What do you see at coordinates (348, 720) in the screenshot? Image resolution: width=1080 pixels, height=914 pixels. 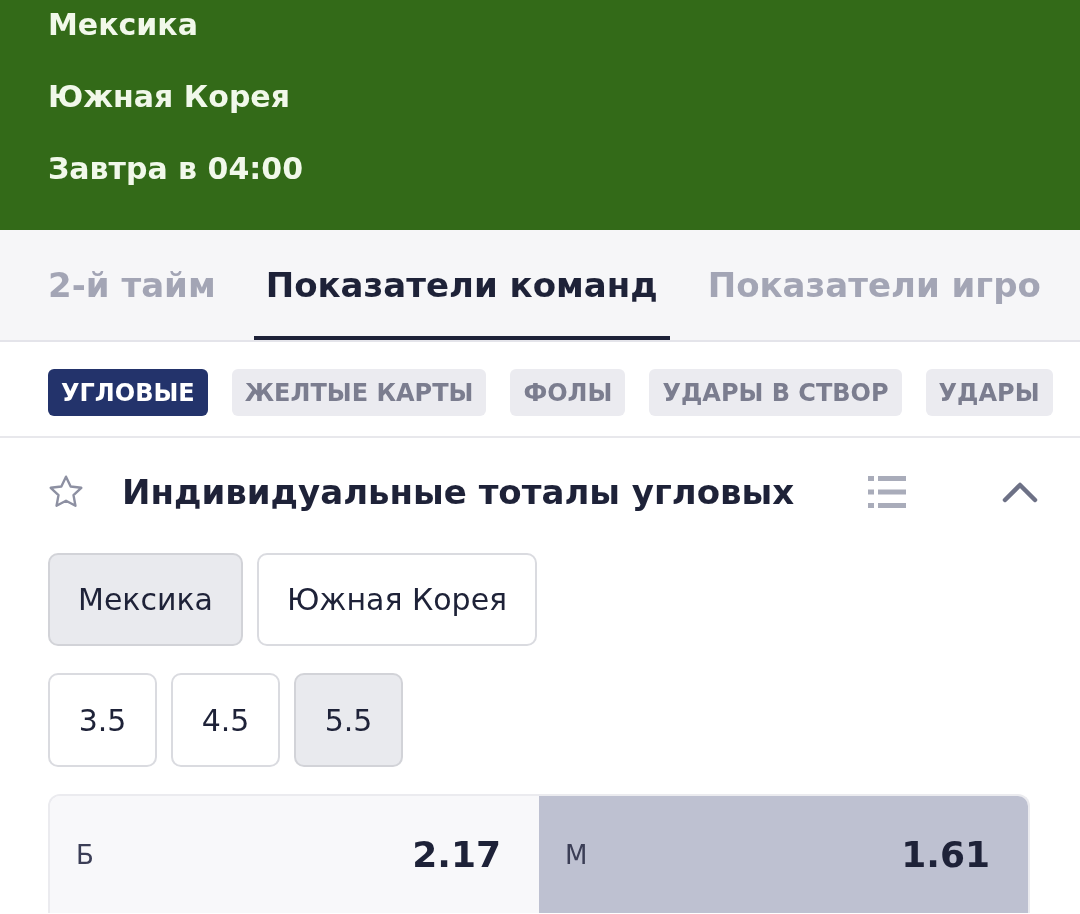 I see `total-line-button: 5.5` at bounding box center [348, 720].